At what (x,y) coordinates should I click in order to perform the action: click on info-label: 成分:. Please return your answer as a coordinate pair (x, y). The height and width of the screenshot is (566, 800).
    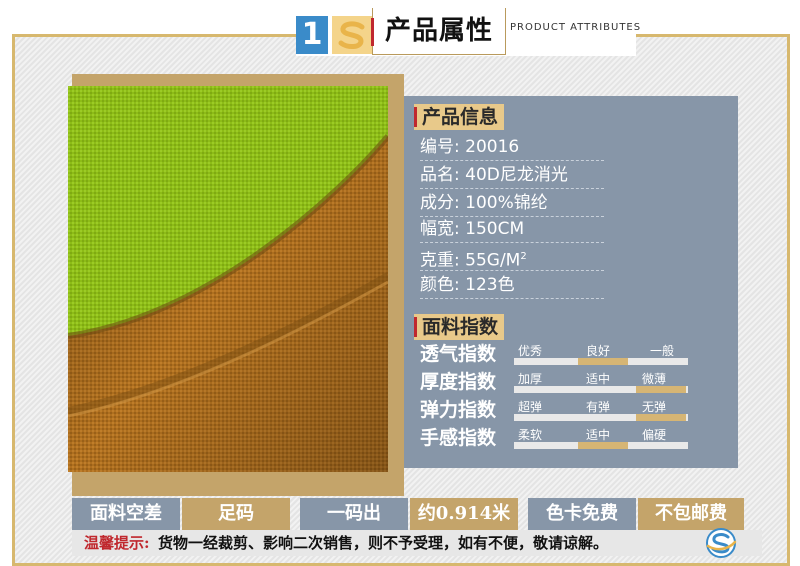
    Looking at the image, I should click on (440, 203).